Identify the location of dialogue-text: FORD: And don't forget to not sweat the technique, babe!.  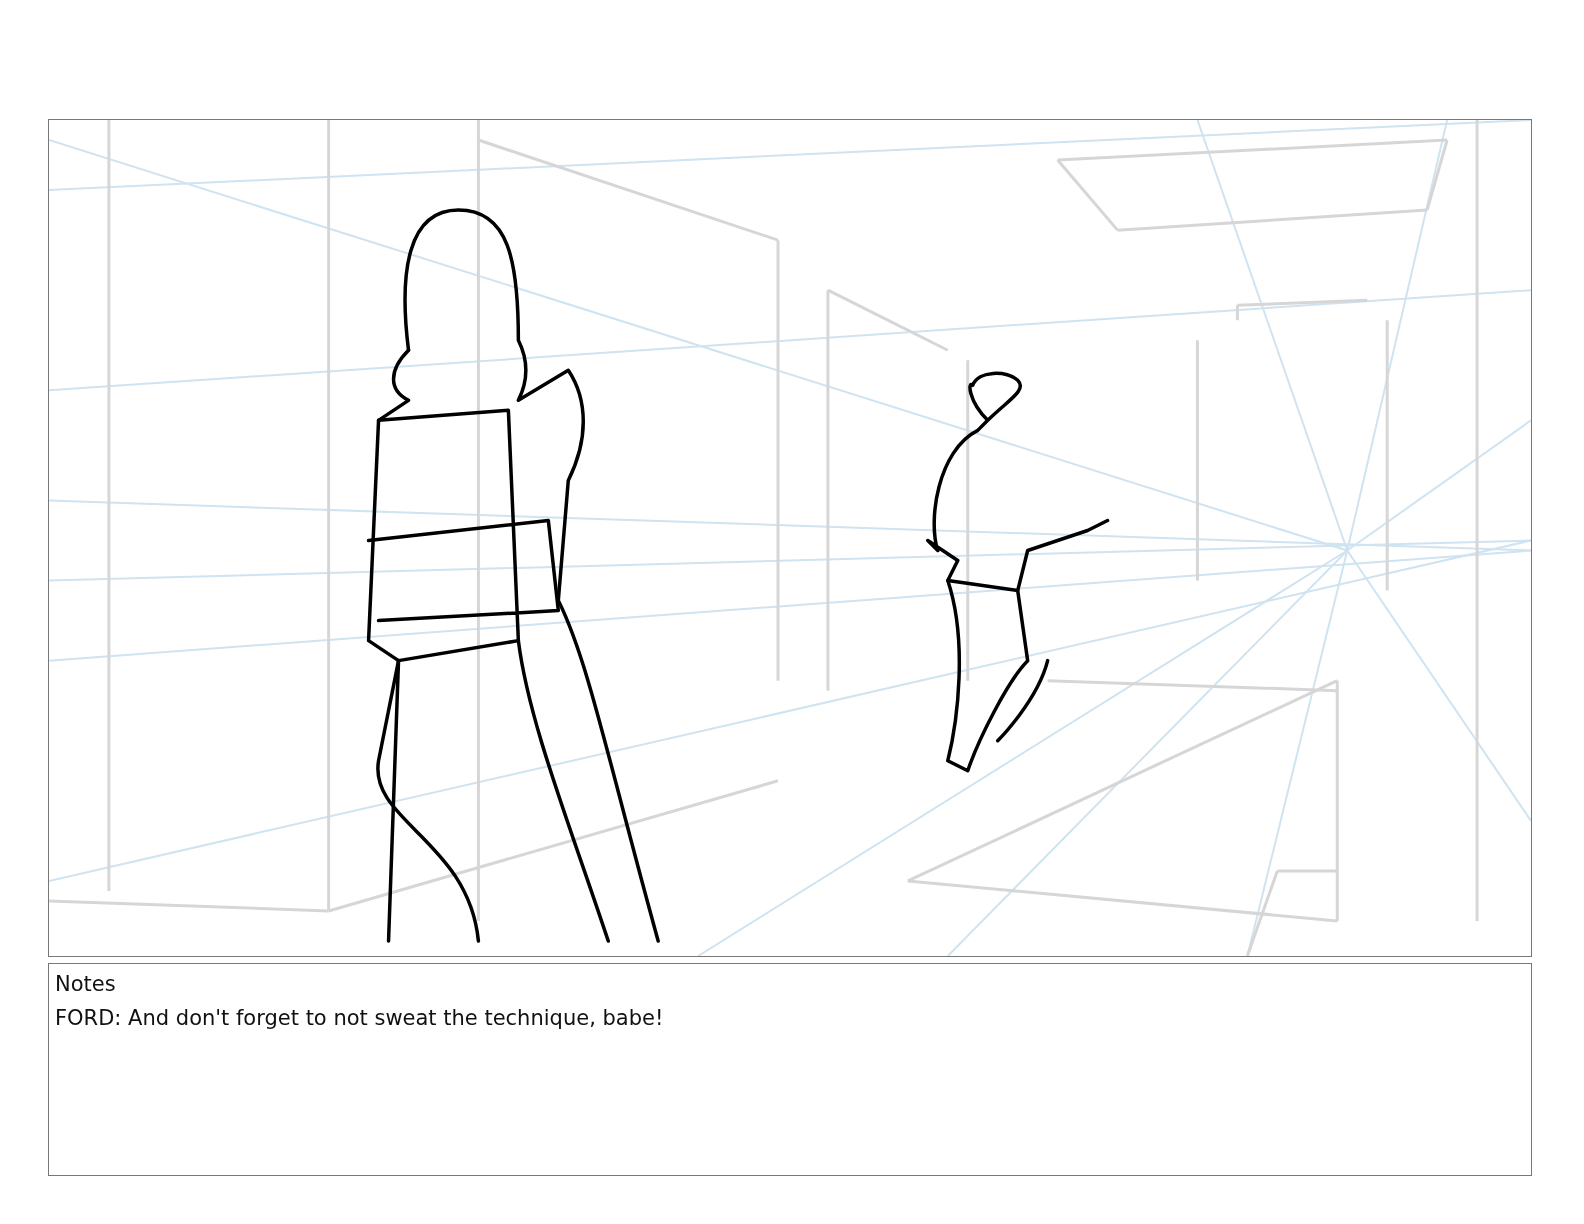
(359, 1018).